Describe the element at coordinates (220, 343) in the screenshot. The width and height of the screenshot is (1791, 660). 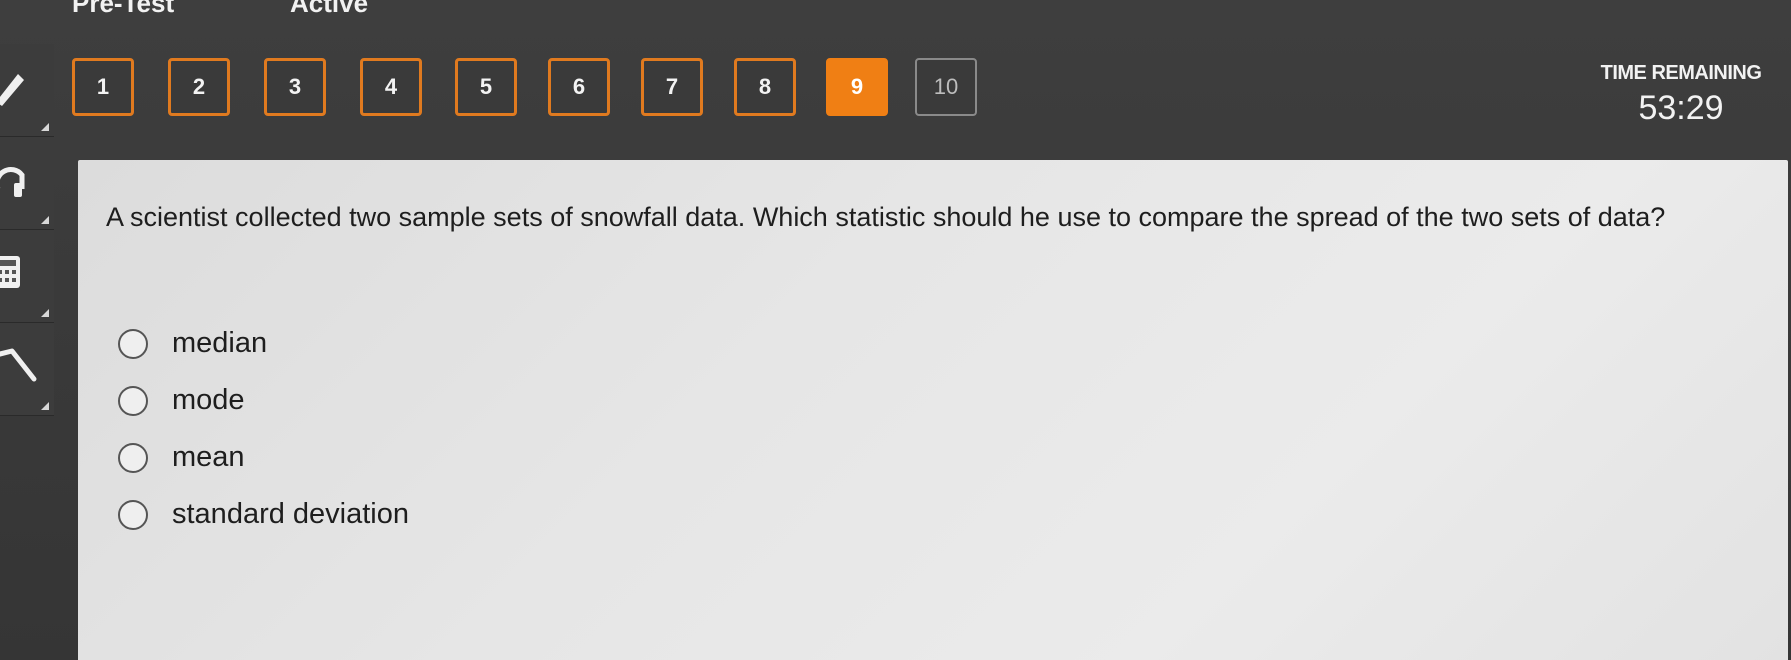
I see `choice-label: median` at that location.